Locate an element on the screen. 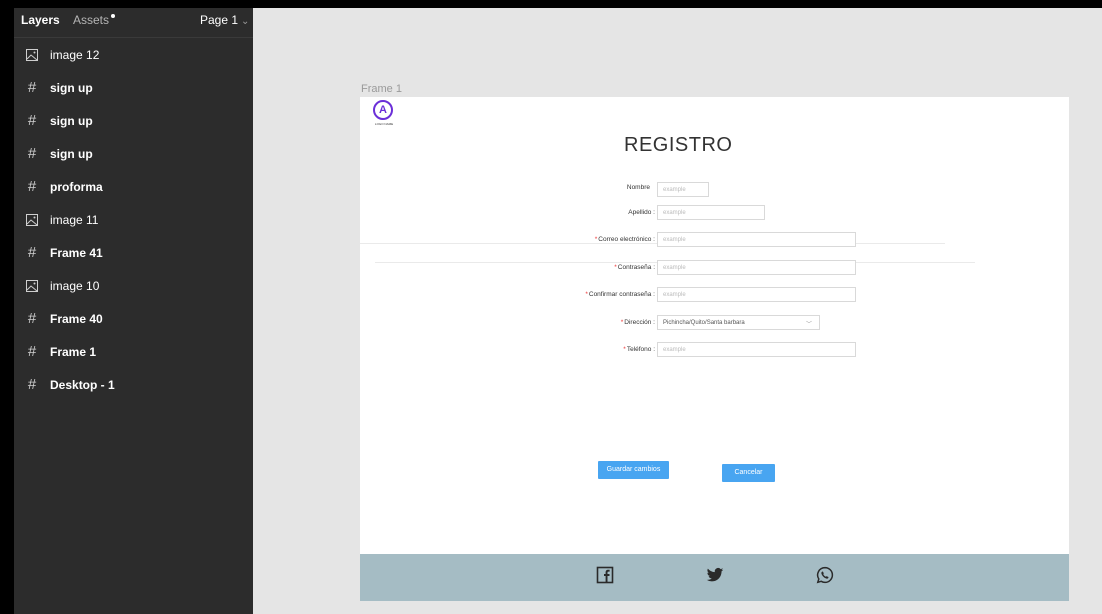 This screenshot has width=1102, height=614. layer-item: image 12 is located at coordinates (133, 54).